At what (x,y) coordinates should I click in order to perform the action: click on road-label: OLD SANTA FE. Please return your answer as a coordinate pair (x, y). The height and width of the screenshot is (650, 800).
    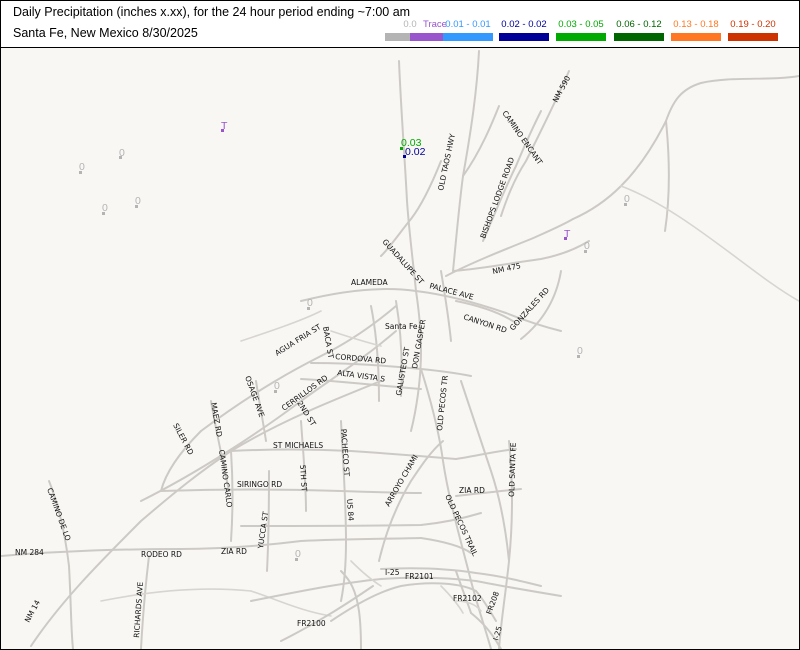
    Looking at the image, I should click on (512, 469).